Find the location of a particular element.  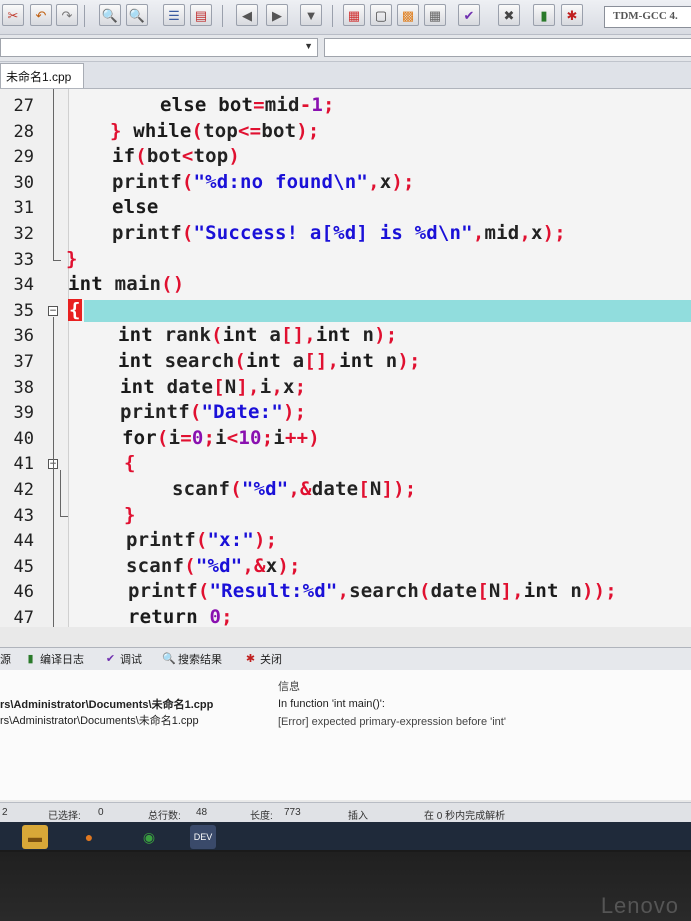

code-line: 31 else is located at coordinates (345, 208).